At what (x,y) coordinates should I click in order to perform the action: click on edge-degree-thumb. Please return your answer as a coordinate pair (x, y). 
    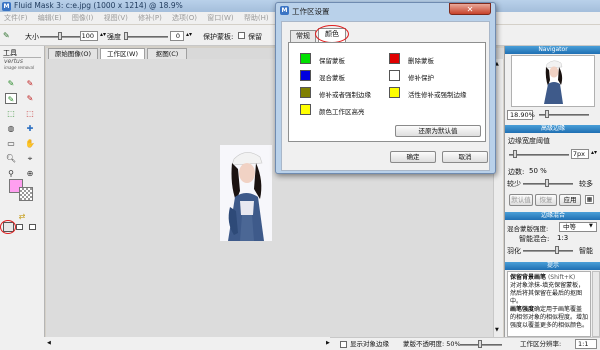
    Looking at the image, I should click on (547, 183).